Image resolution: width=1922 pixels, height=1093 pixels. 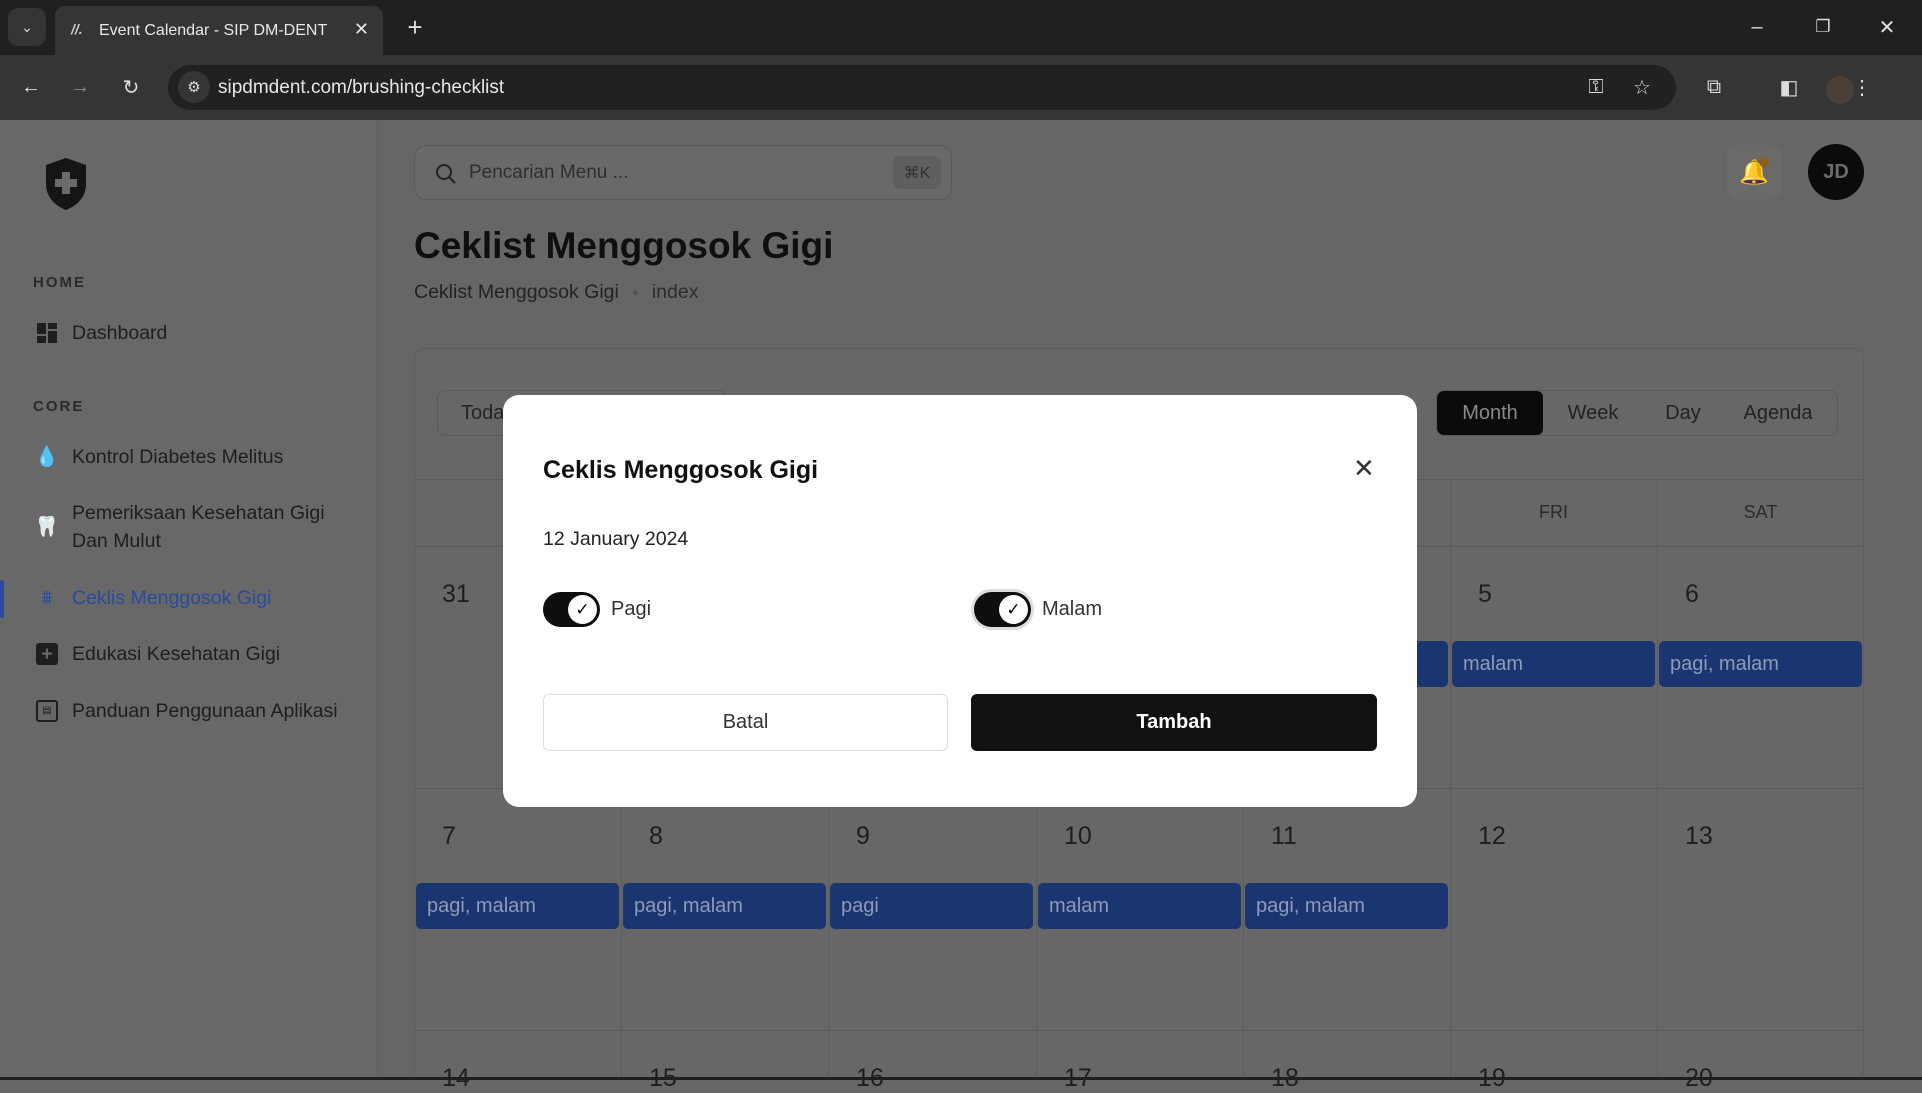 I want to click on breadcrumb: Ceklist Menggosok Gigi index, so click(x=556, y=292).